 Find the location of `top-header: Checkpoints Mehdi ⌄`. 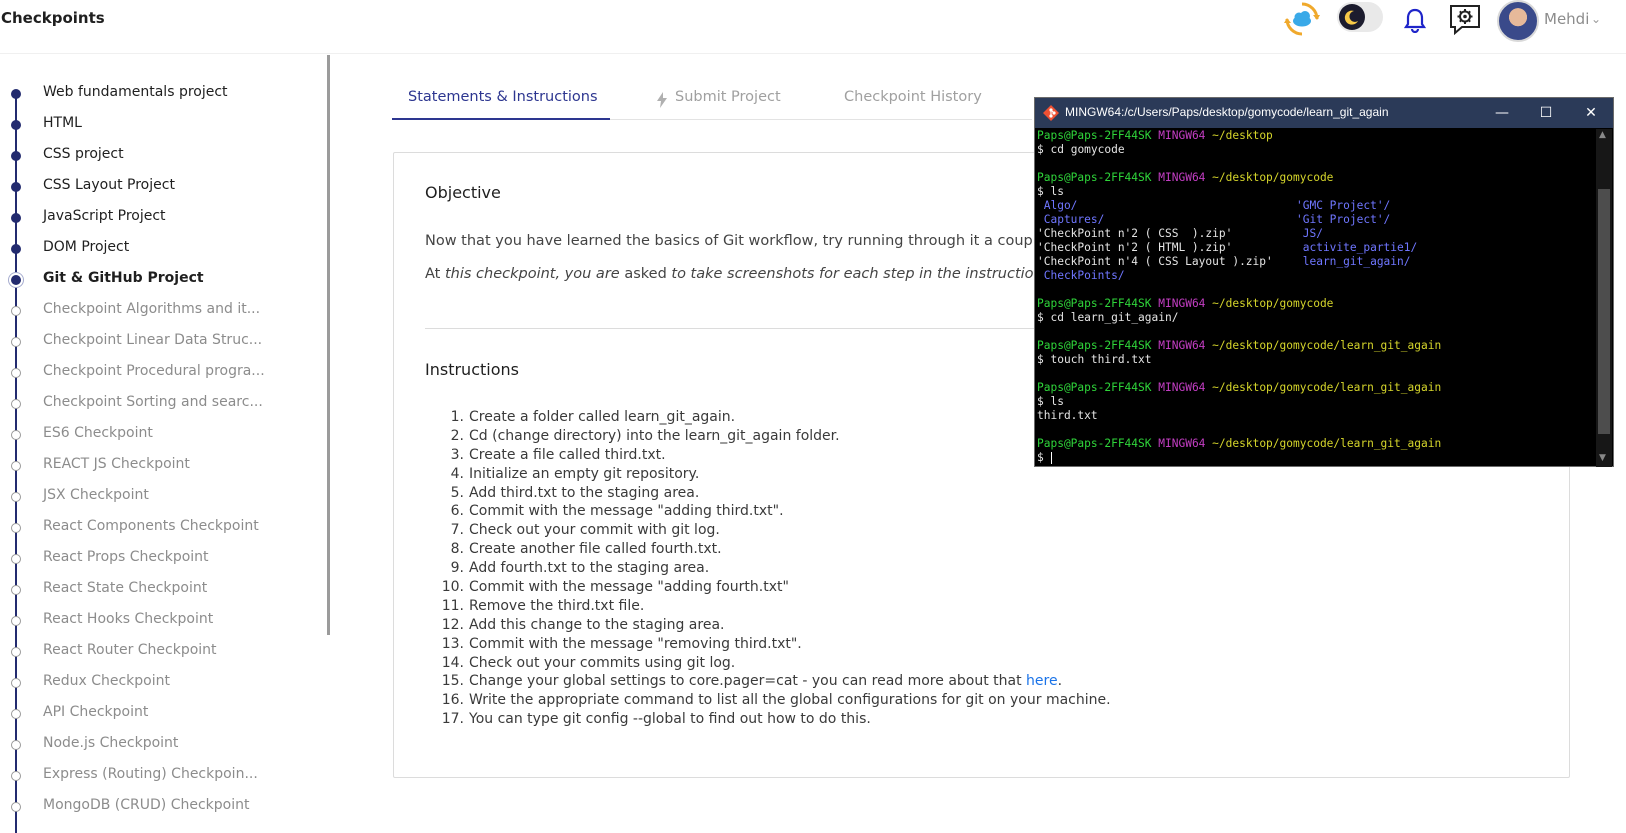

top-header: Checkpoints Mehdi ⌄ is located at coordinates (813, 27).